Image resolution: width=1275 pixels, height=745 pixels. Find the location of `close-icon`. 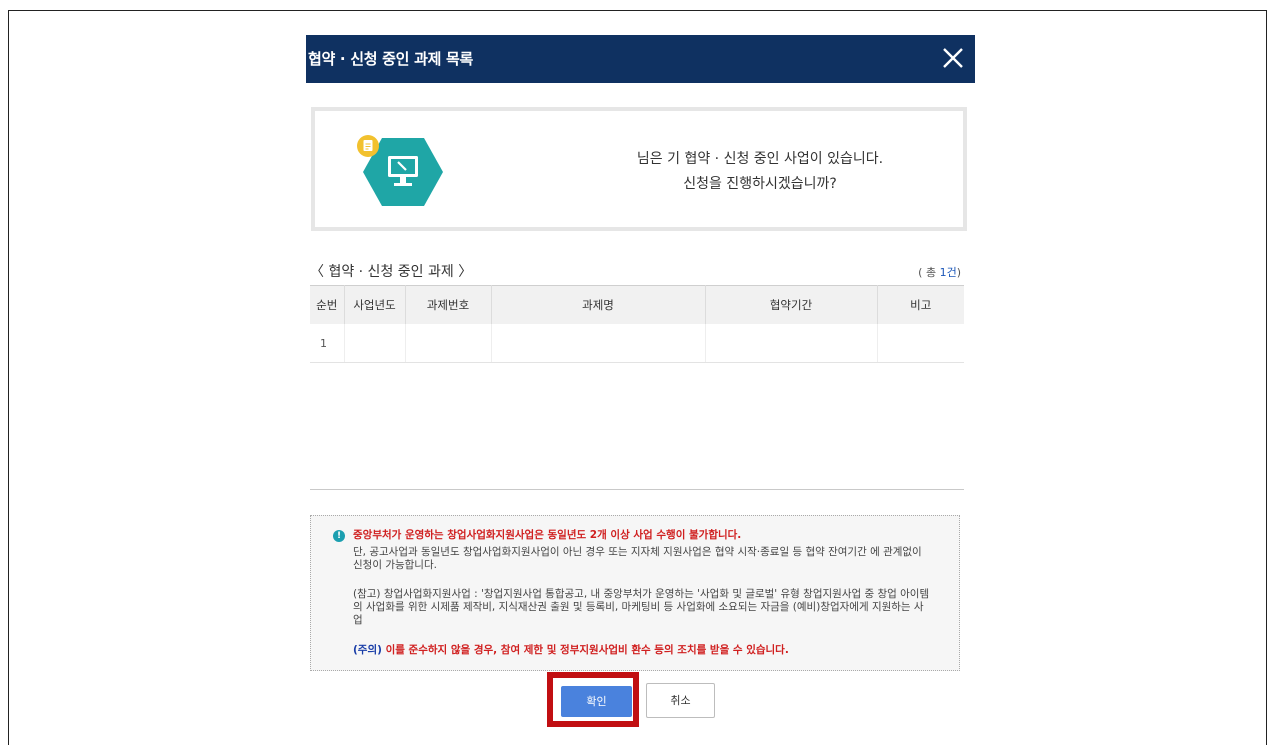

close-icon is located at coordinates (953, 58).